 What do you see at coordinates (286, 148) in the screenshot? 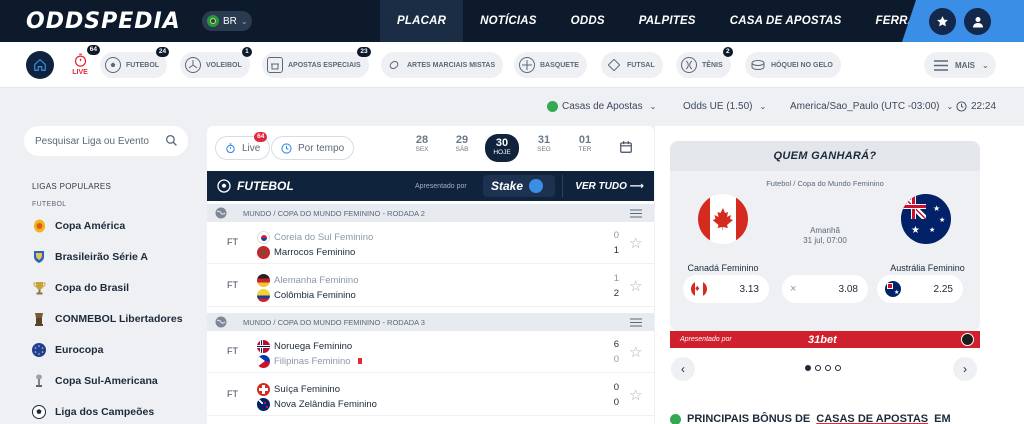
I see `clock-icon` at bounding box center [286, 148].